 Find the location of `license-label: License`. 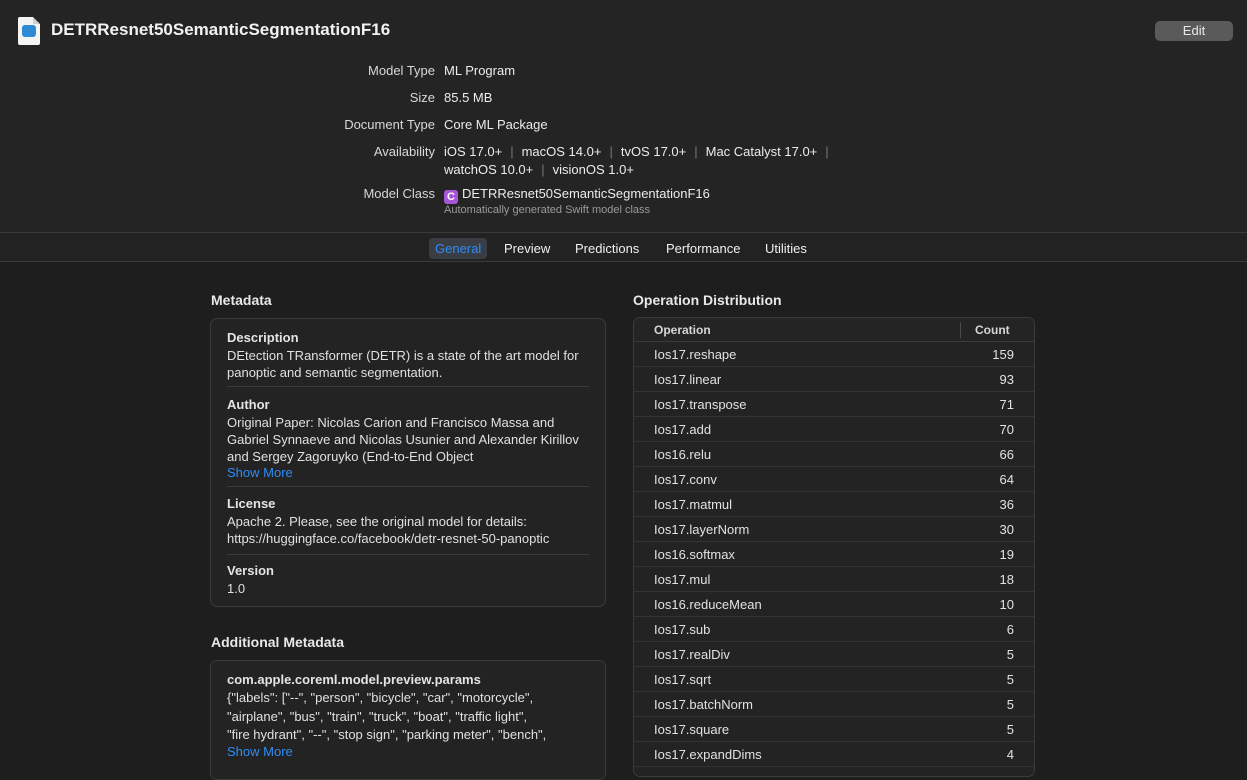

license-label: License is located at coordinates (251, 503).